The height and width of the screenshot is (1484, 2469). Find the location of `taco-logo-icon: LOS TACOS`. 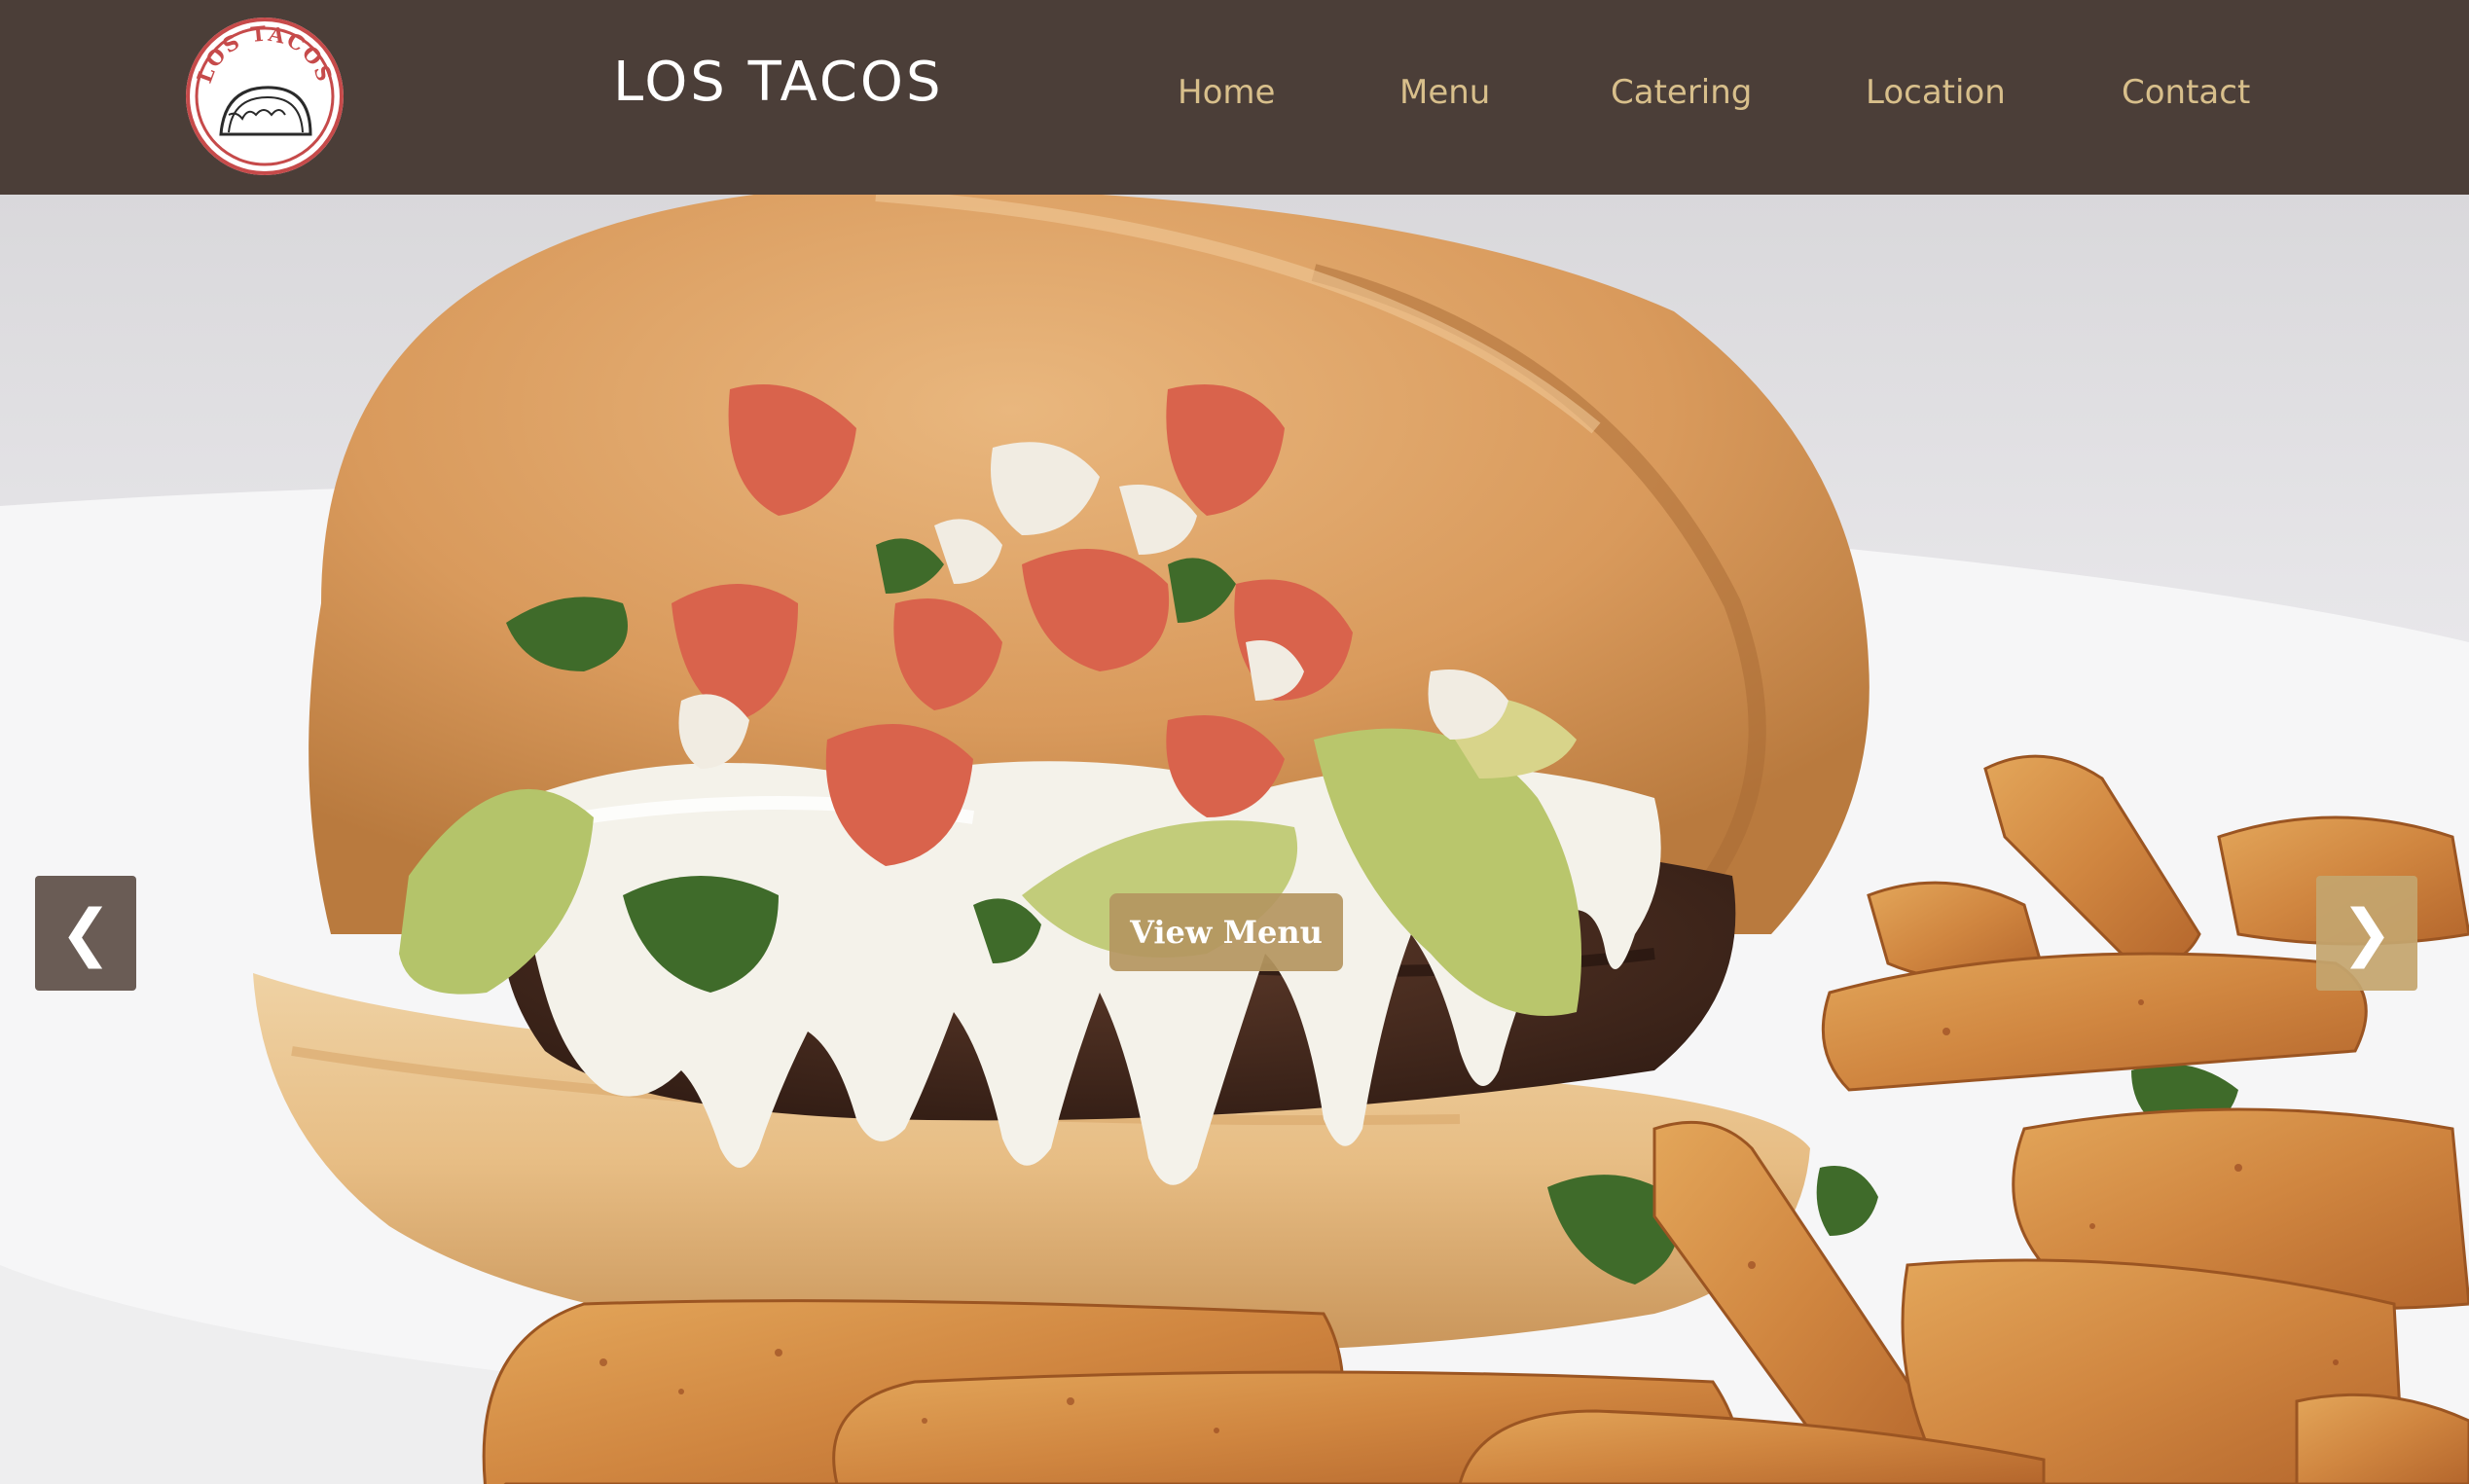

taco-logo-icon: LOS TACOS is located at coordinates (264, 93).